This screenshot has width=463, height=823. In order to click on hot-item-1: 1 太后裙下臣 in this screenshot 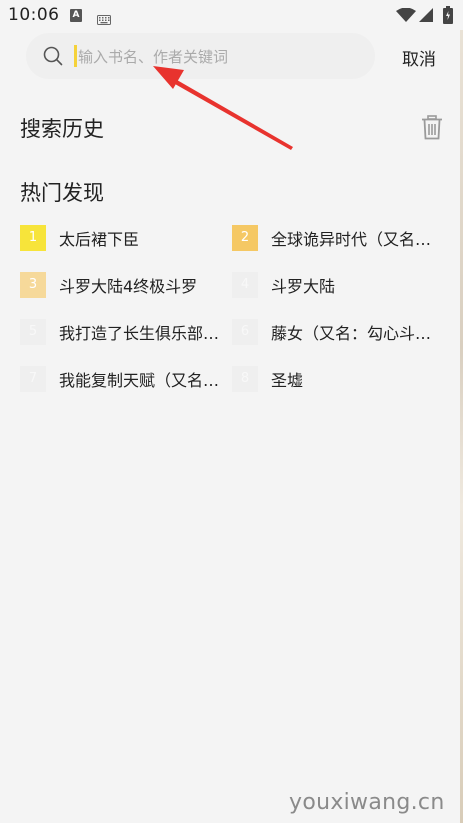, I will do `click(124, 238)`.